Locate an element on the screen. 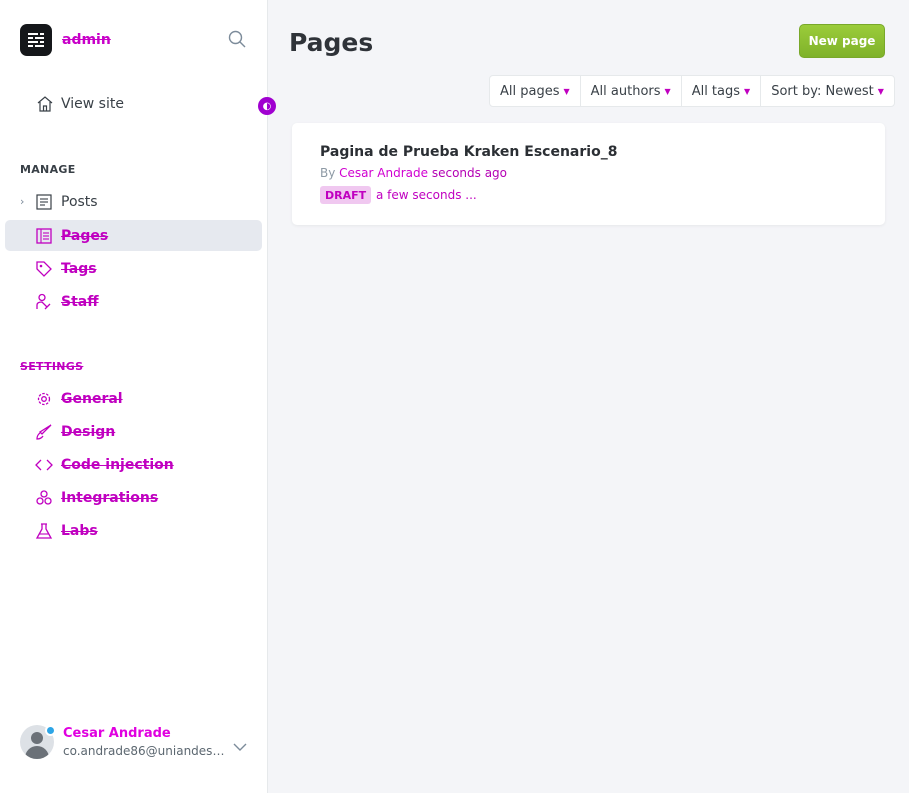 The width and height of the screenshot is (909, 793). brand: admin is located at coordinates (65, 40).